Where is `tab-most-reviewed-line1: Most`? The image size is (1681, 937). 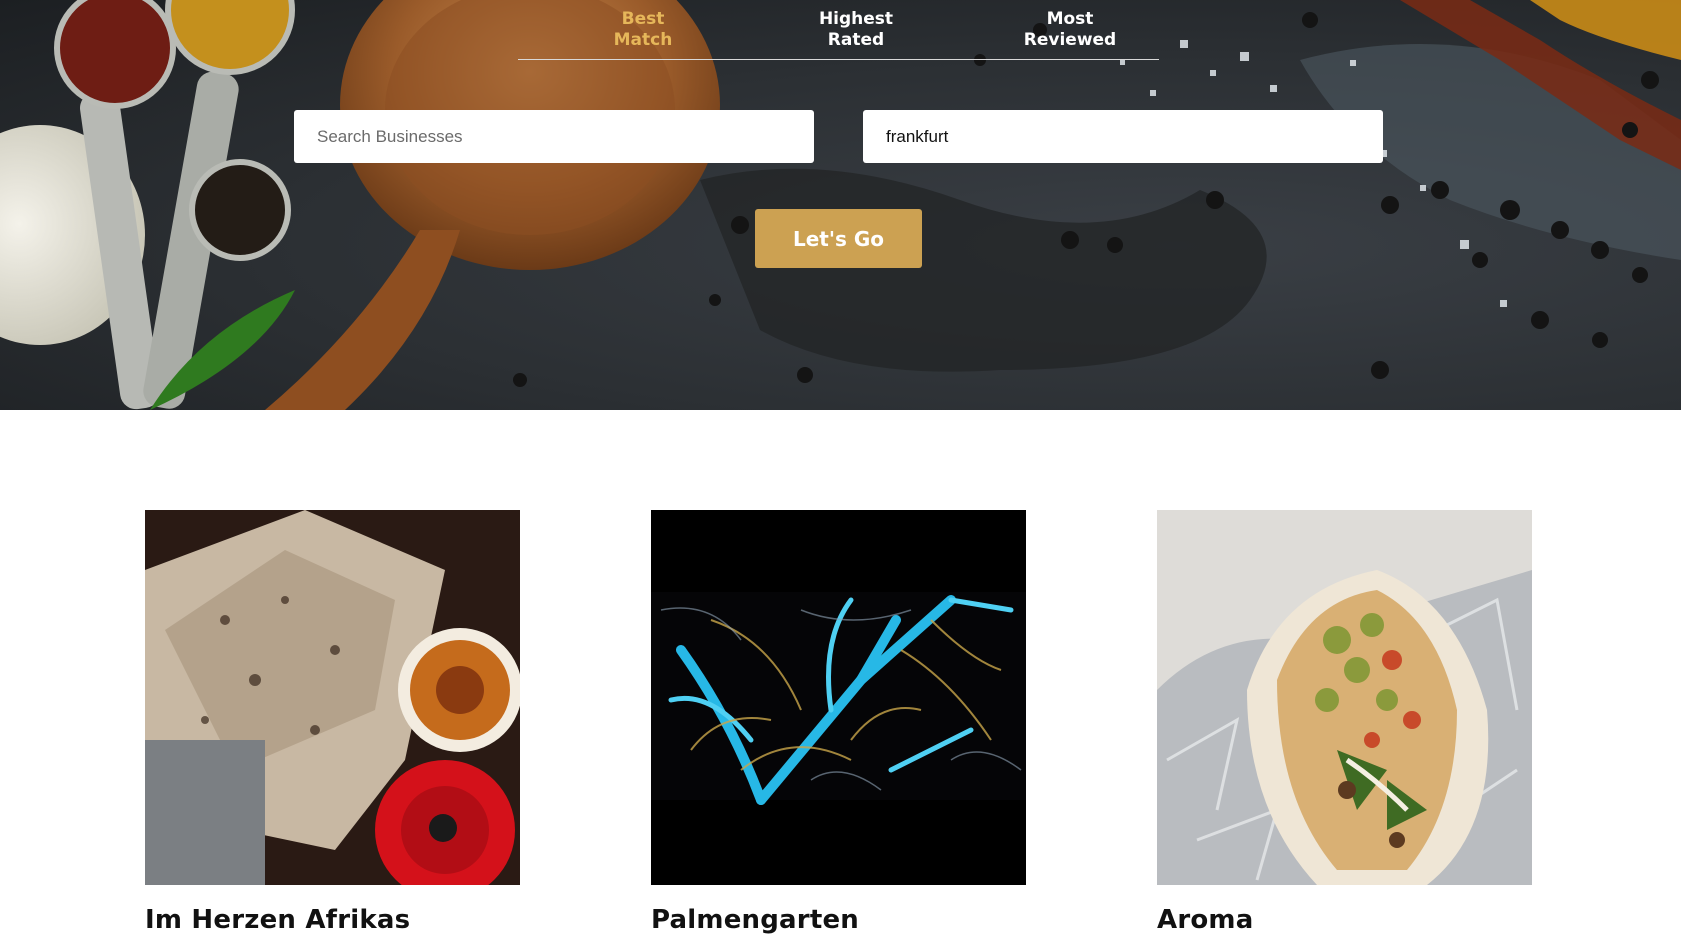 tab-most-reviewed-line1: Most is located at coordinates (1070, 19).